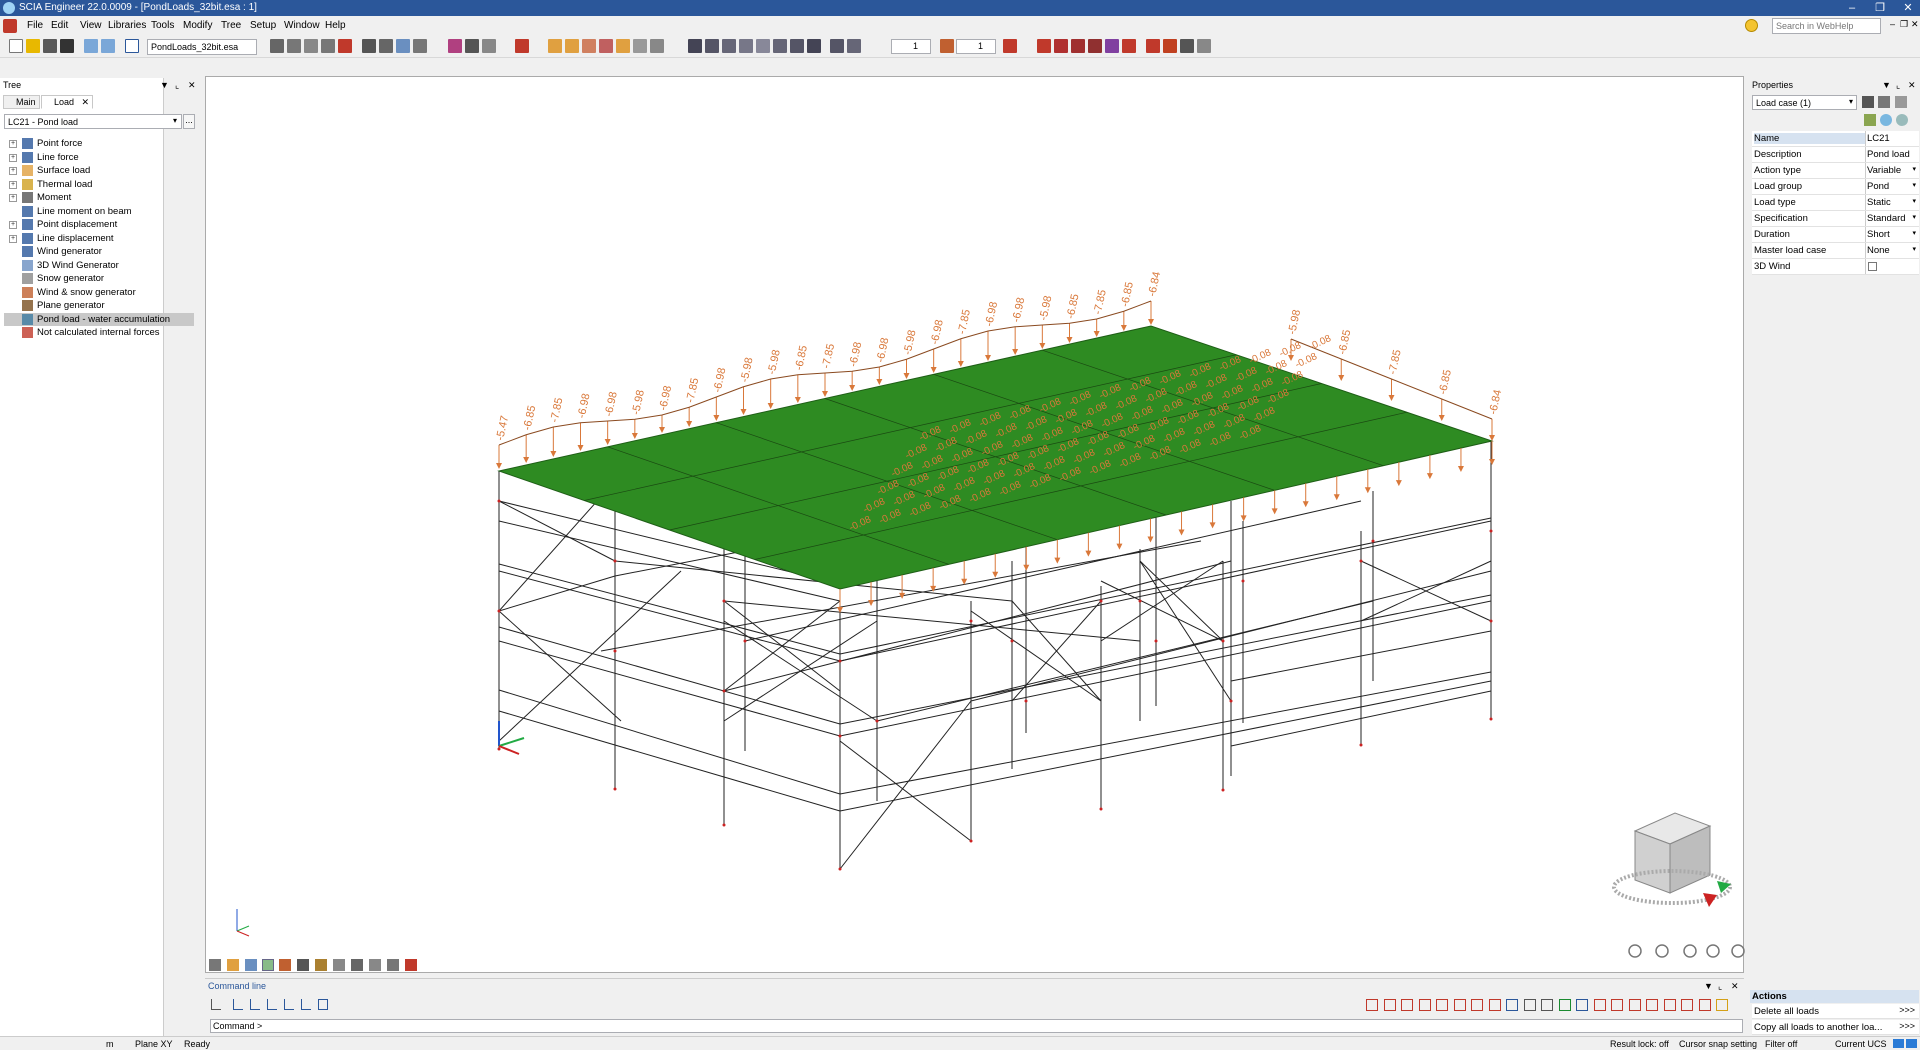  What do you see at coordinates (1061, 46) in the screenshot?
I see `results-2-icon` at bounding box center [1061, 46].